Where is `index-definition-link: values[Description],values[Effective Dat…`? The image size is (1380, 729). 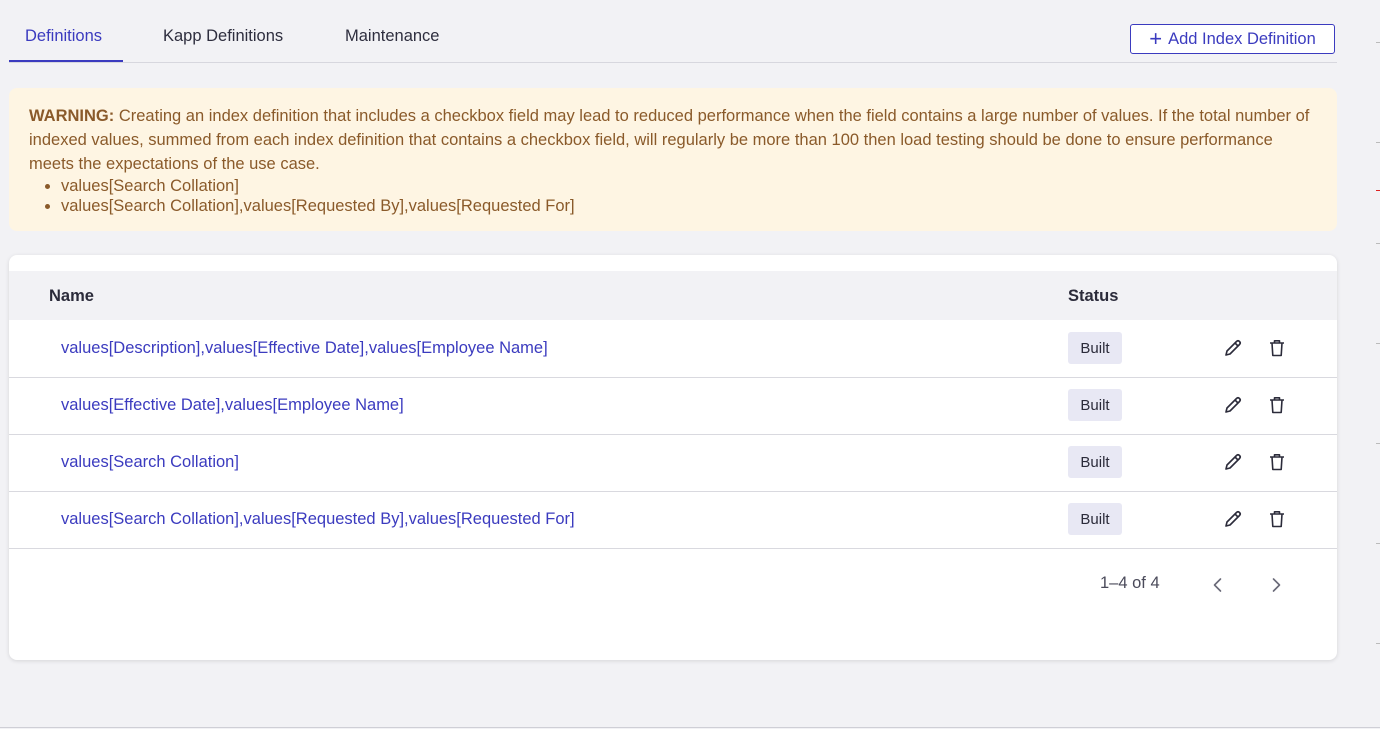 index-definition-link: values[Description],values[Effective Dat… is located at coordinates (304, 348).